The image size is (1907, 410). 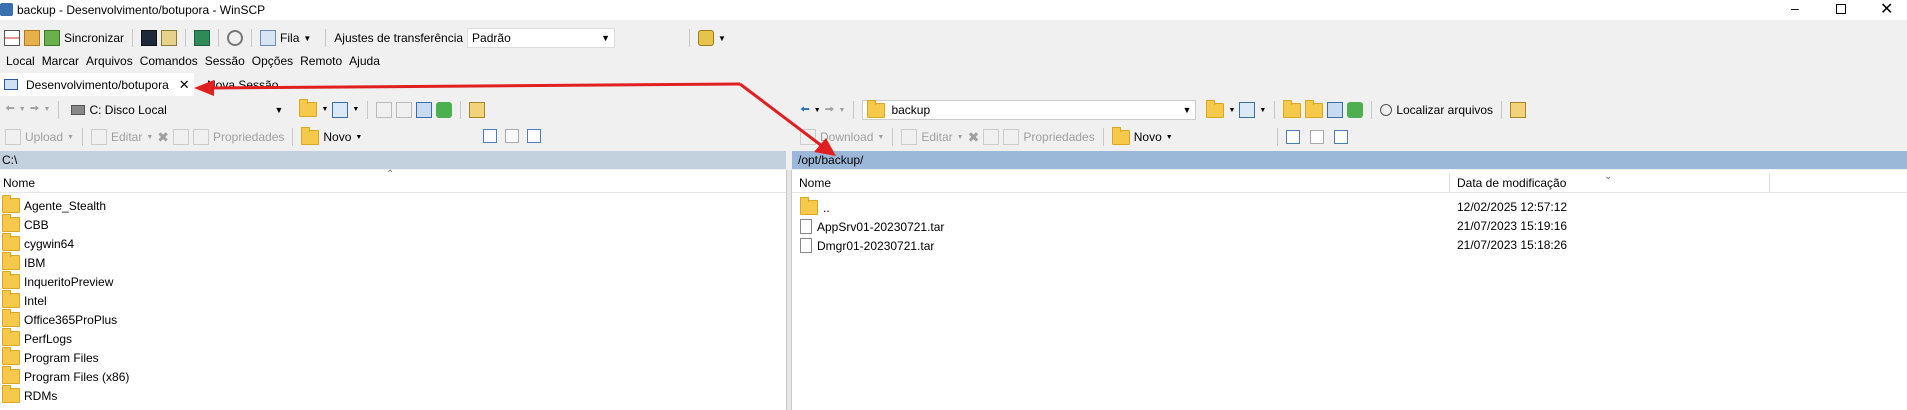 What do you see at coordinates (364, 61) in the screenshot?
I see `menu-item: Ajuda` at bounding box center [364, 61].